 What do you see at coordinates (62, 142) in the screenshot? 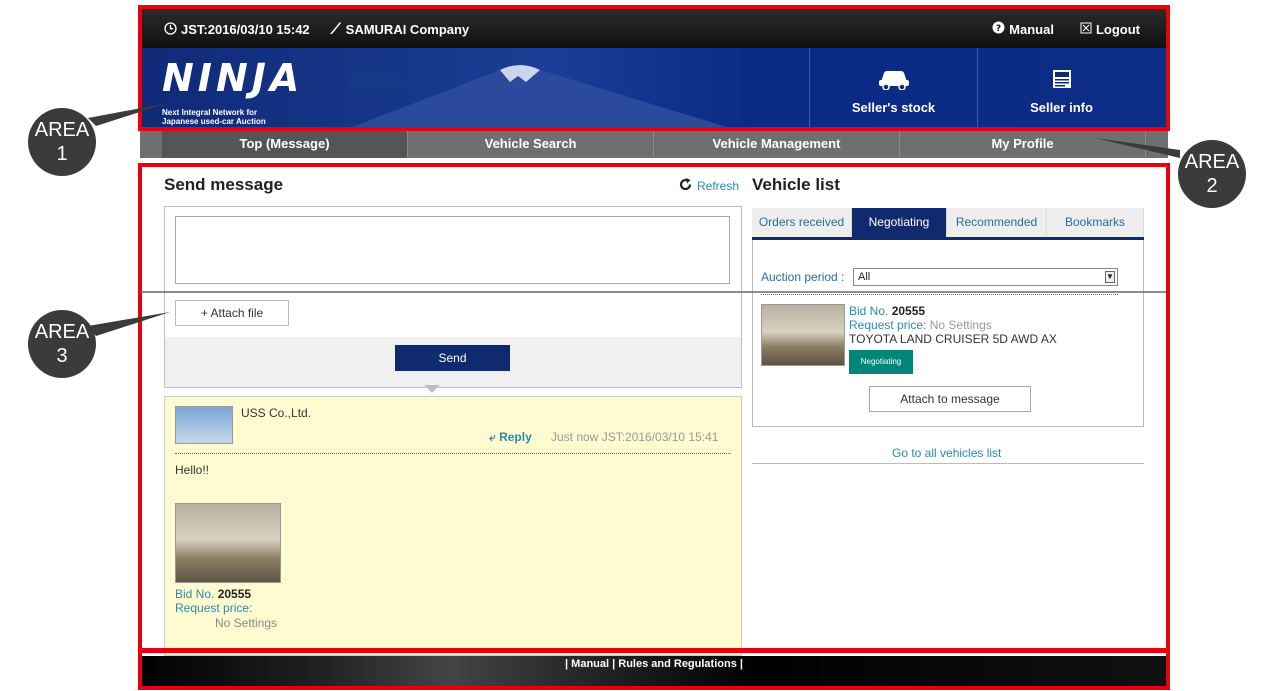
I see `area1-label: AREA 1` at bounding box center [62, 142].